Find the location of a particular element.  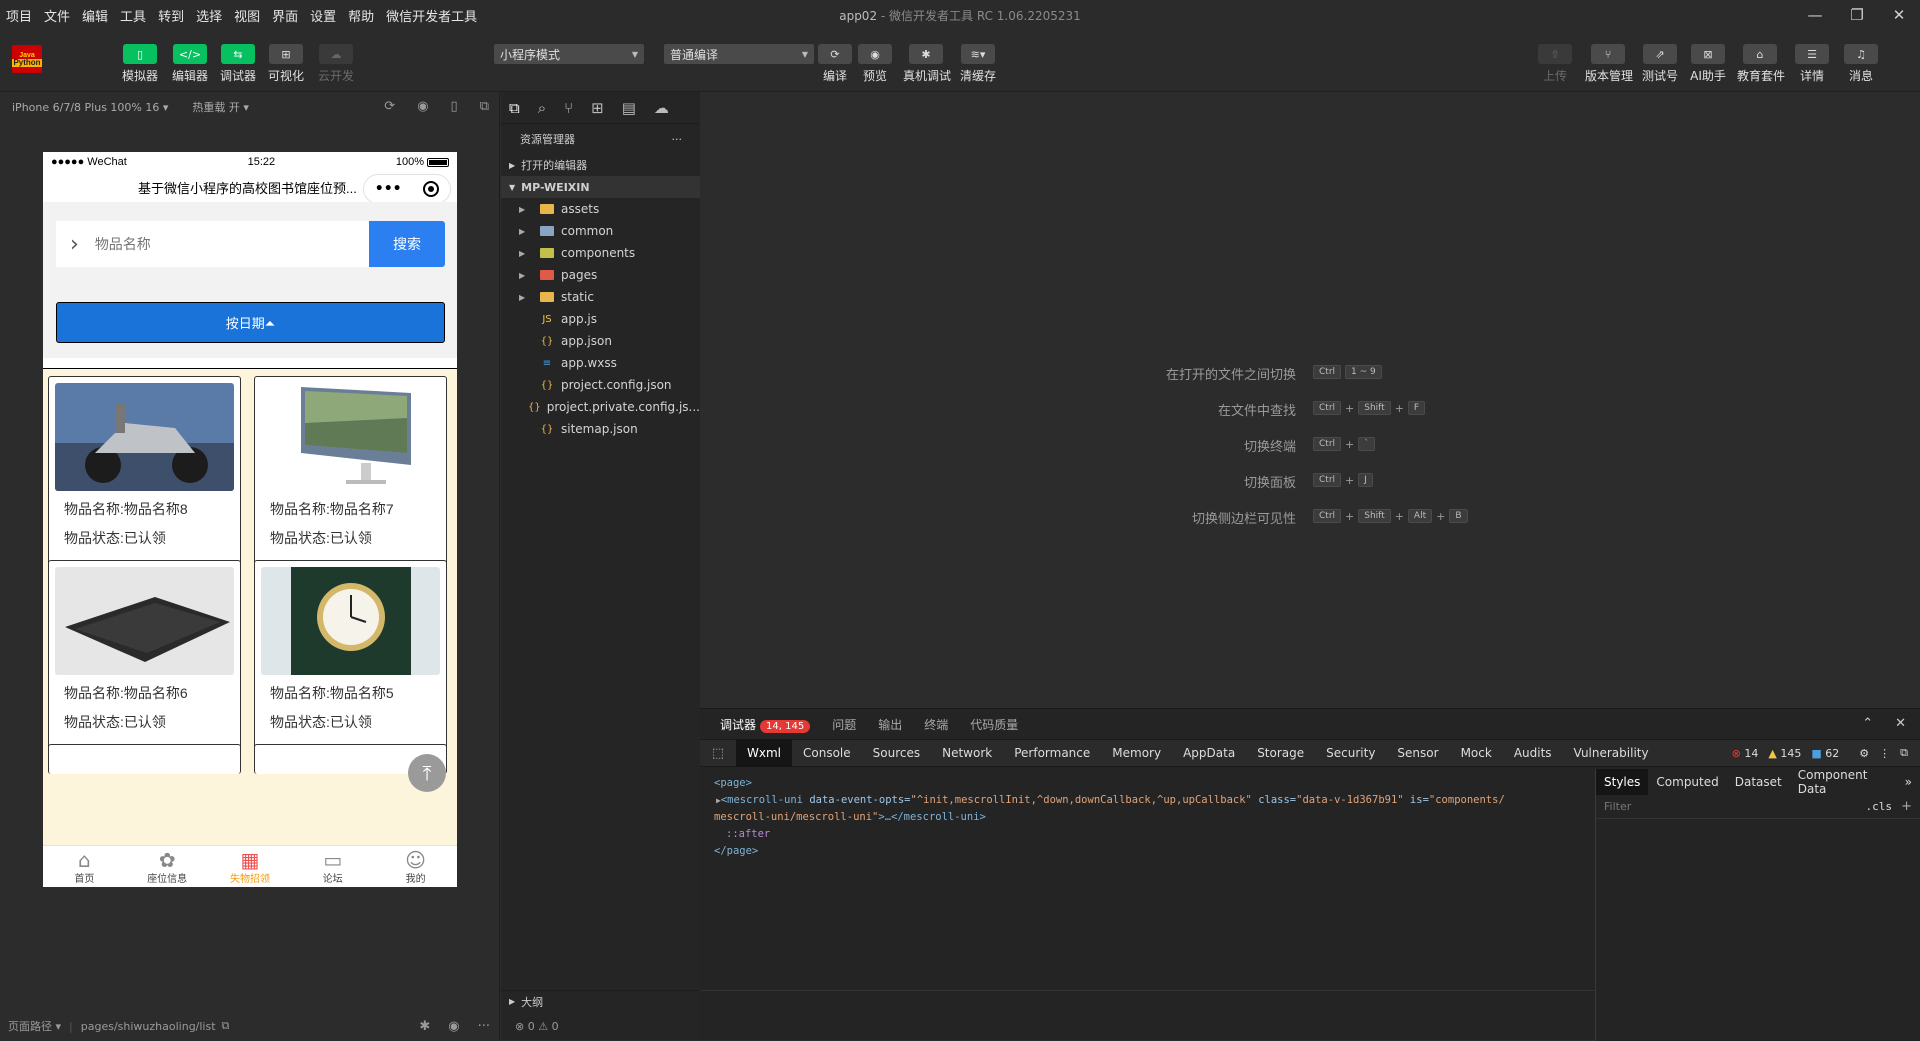

tab-performance: Performance is located at coordinates (1052, 753).